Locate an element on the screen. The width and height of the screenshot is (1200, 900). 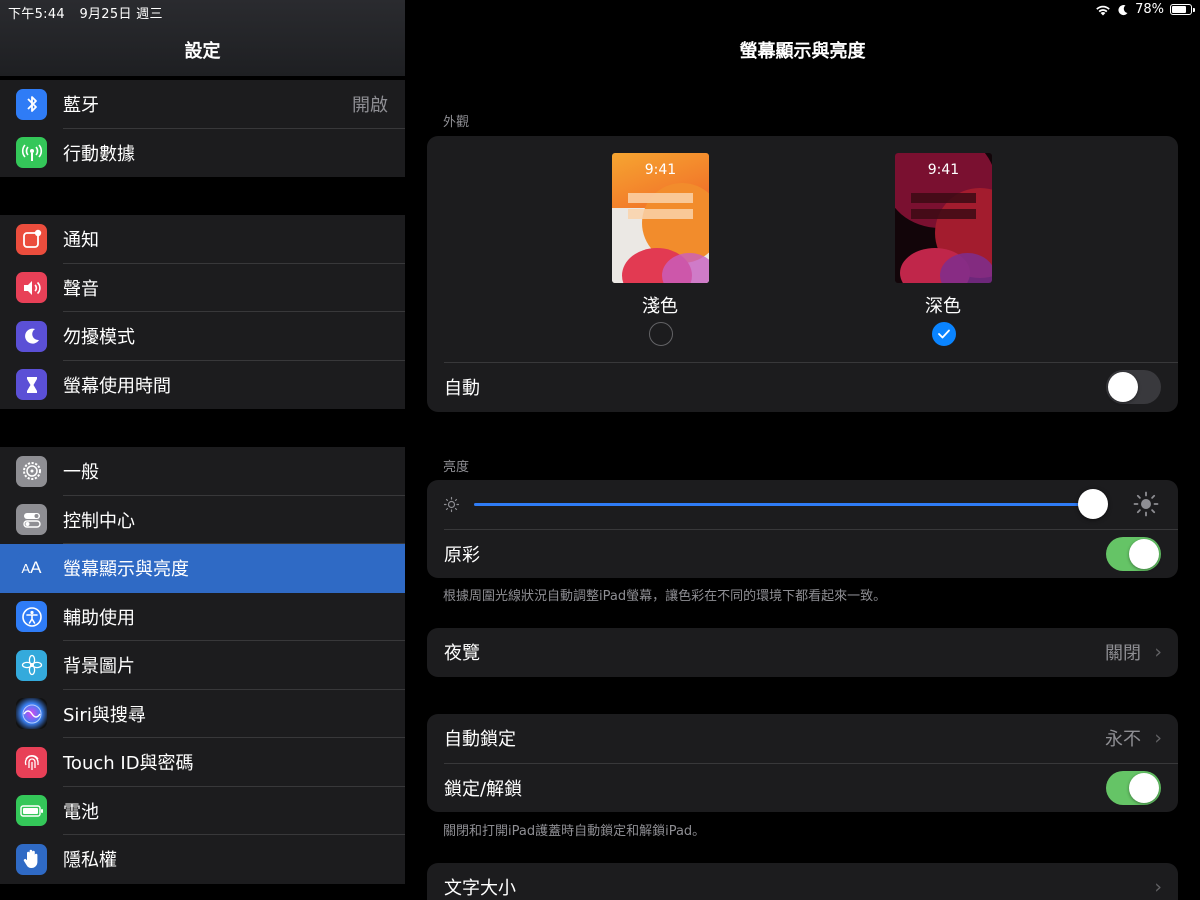
checkmark-icon is located at coordinates (944, 334).